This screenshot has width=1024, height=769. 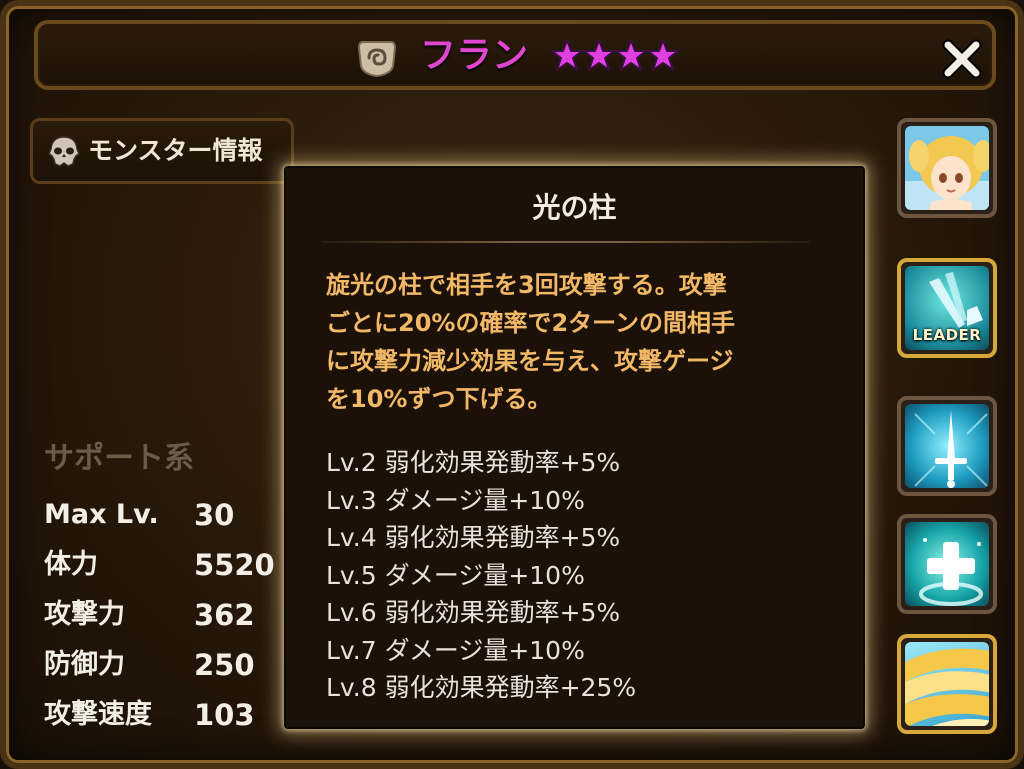 I want to click on skill-1-button, so click(x=947, y=446).